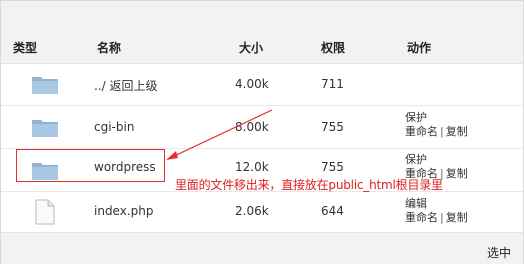  I want to click on highlight-box, so click(90, 165).